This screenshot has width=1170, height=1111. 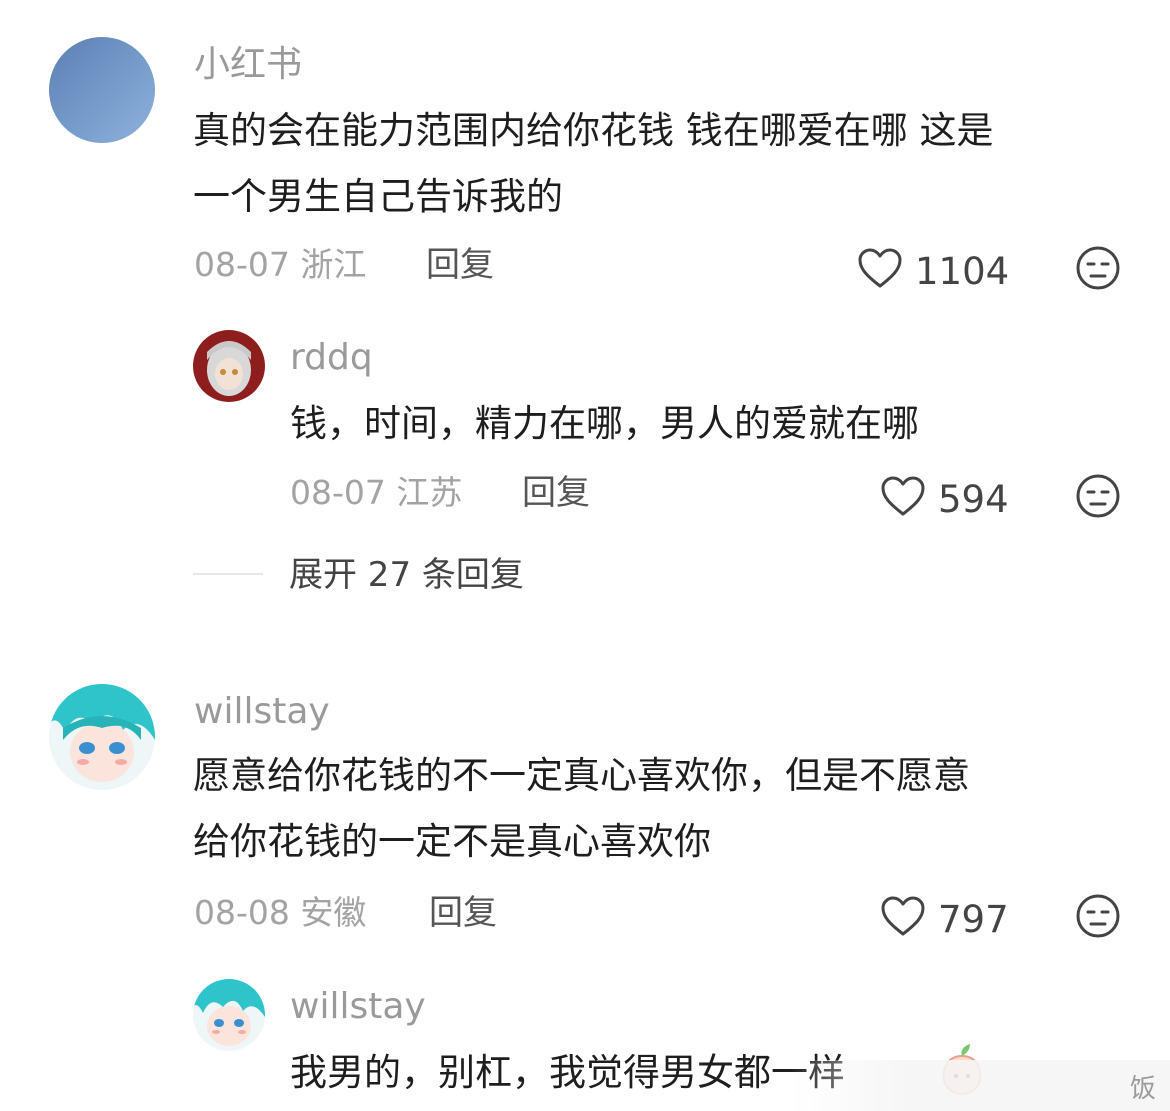 I want to click on comment-location: 安徽, so click(x=333, y=912).